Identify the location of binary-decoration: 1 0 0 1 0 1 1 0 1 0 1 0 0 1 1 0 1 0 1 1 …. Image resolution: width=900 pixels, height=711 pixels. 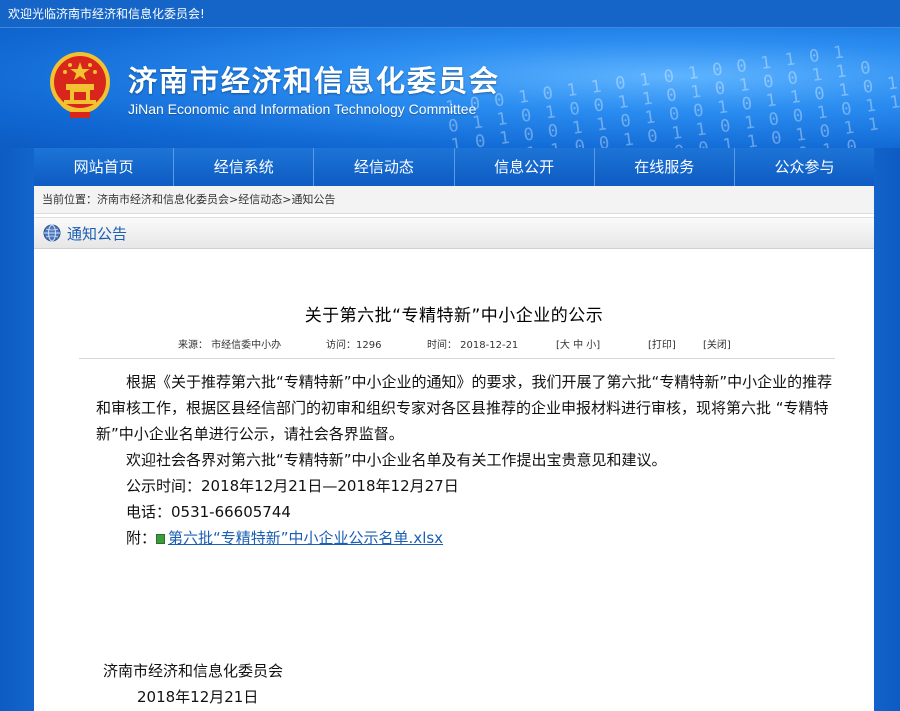
(672, 95).